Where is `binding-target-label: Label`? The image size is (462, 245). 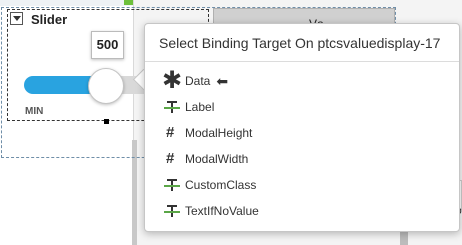 binding-target-label: Label is located at coordinates (200, 107).